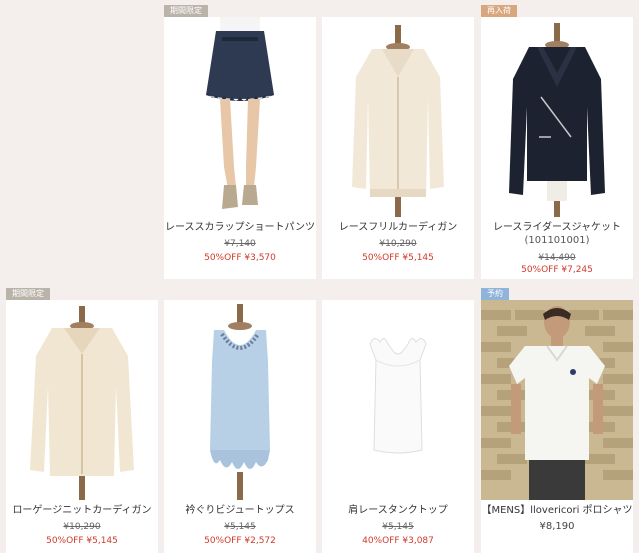  I want to click on product-card: 肩レースタンクトップ ¥5,145 40%OFF ¥3,087, so click(398, 426).